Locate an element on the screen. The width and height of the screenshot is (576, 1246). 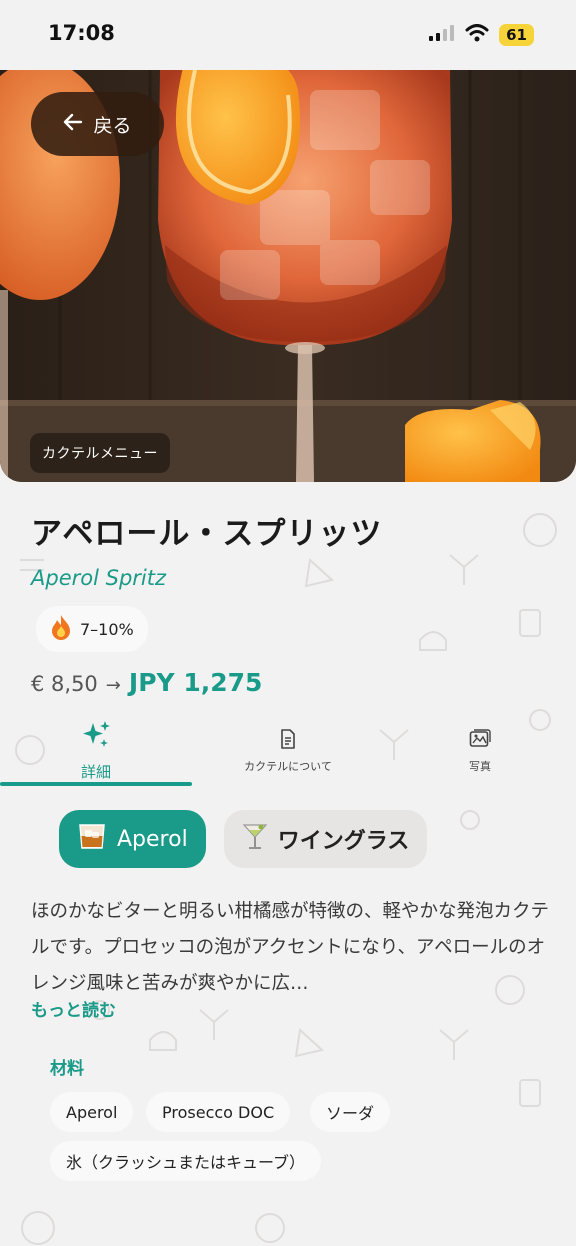
photo-icon is located at coordinates (480, 740).